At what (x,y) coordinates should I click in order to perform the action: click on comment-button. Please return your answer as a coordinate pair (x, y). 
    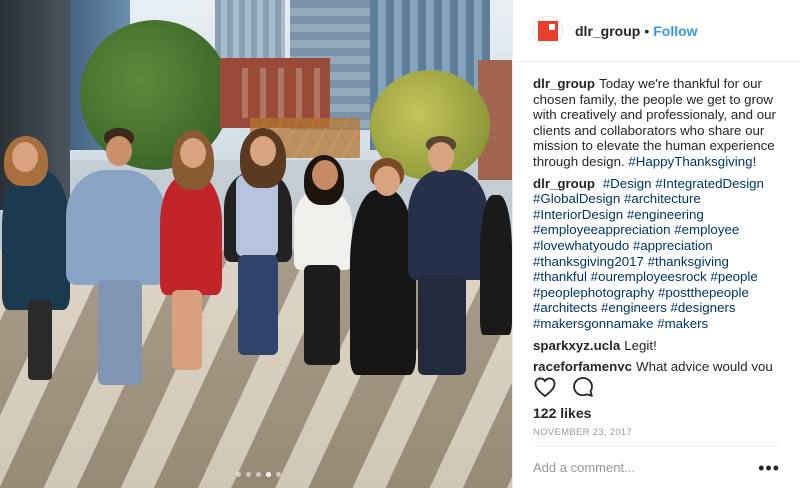
    Looking at the image, I should click on (583, 387).